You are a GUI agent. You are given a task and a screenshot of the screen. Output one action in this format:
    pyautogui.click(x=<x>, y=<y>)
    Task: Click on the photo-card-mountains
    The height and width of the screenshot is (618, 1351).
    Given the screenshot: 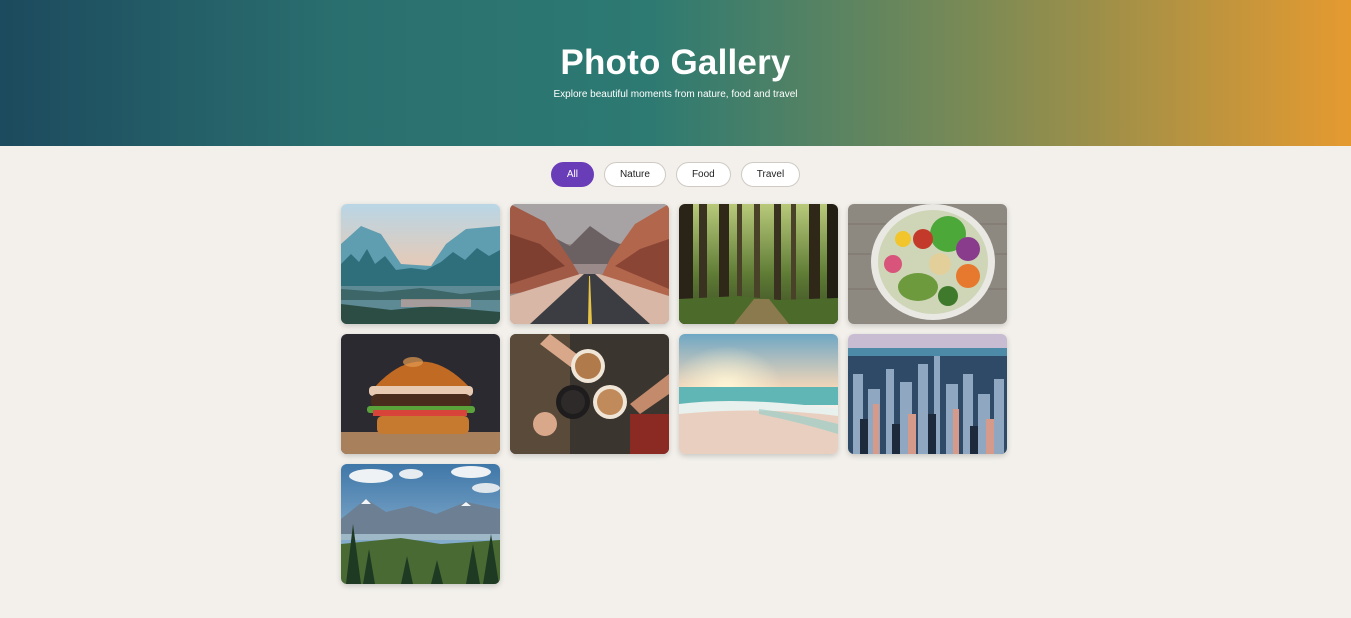 What is the action you would take?
    pyautogui.click(x=420, y=524)
    